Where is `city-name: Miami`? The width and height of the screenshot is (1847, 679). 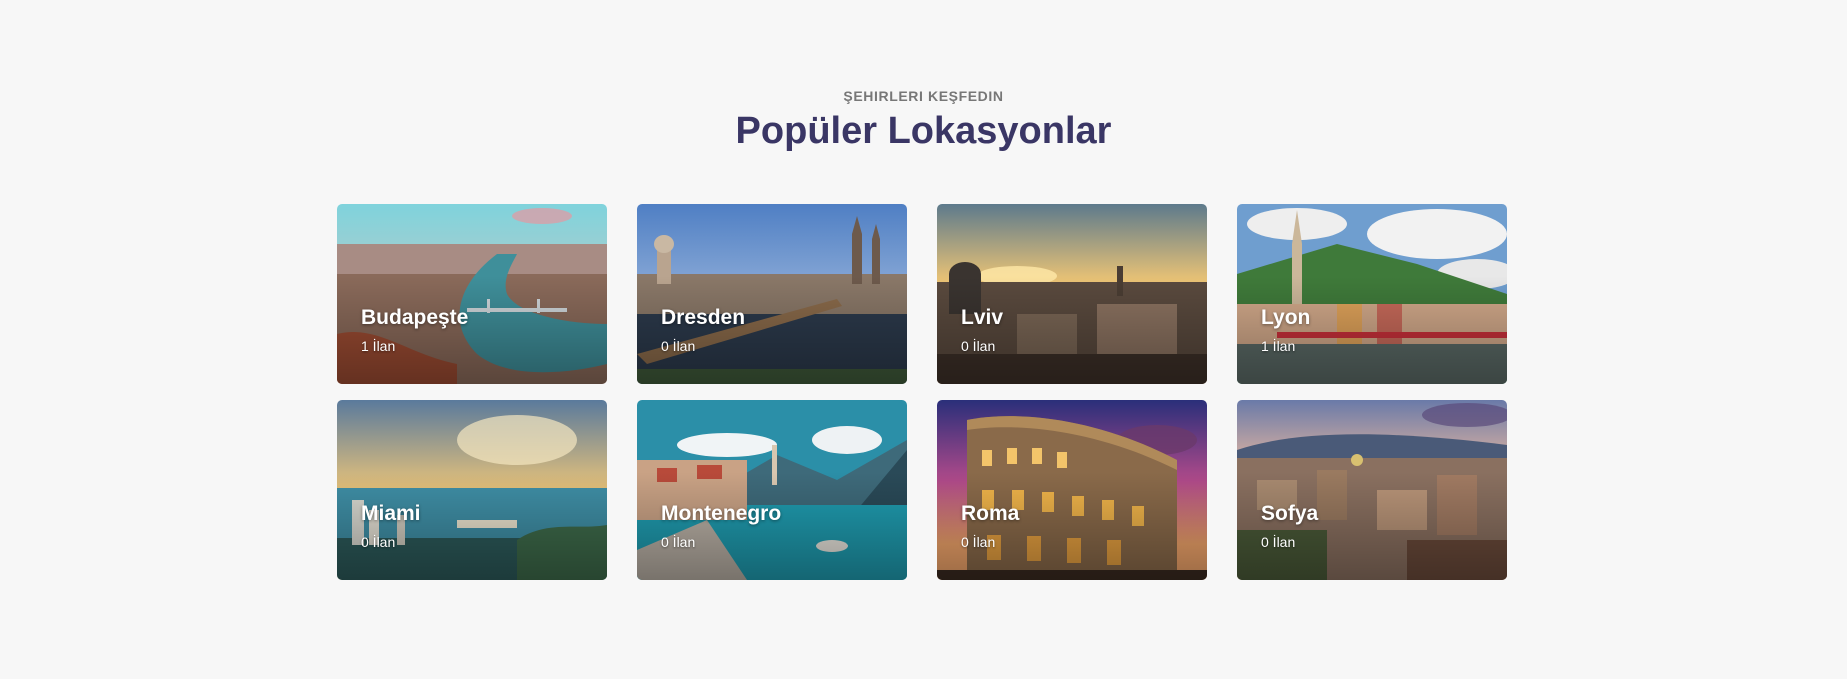 city-name: Miami is located at coordinates (391, 513).